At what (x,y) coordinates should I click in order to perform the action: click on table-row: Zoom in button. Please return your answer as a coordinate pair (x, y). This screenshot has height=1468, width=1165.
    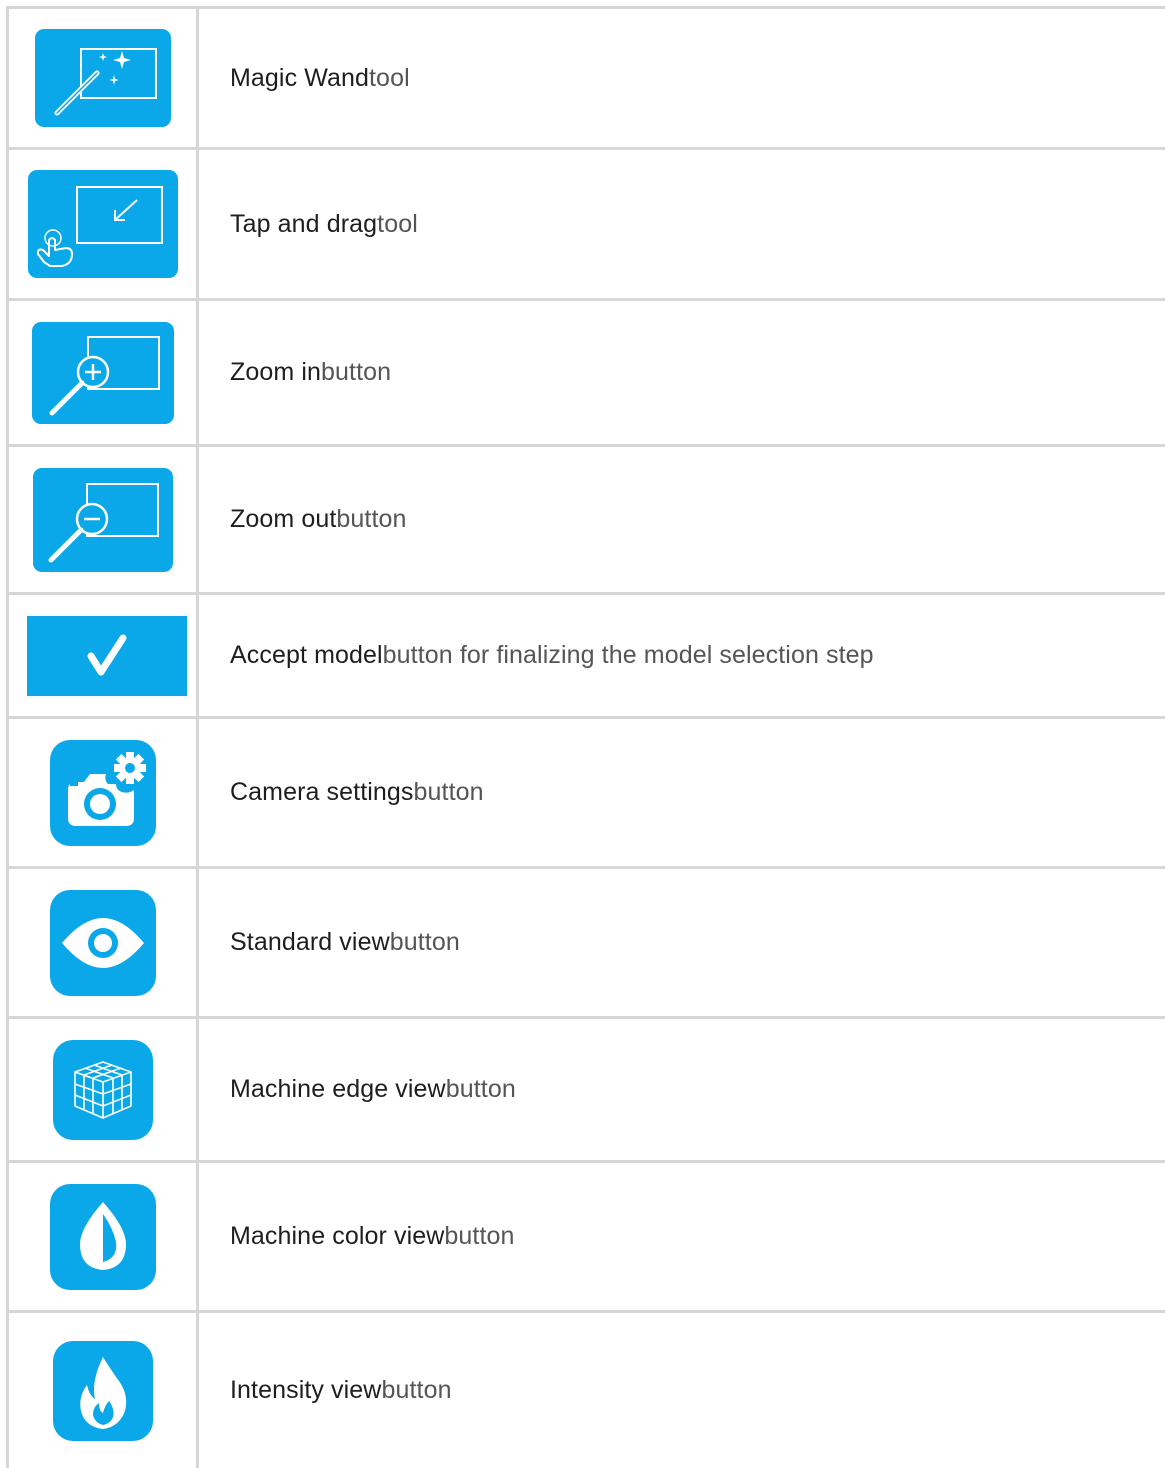
    Looking at the image, I should click on (587, 372).